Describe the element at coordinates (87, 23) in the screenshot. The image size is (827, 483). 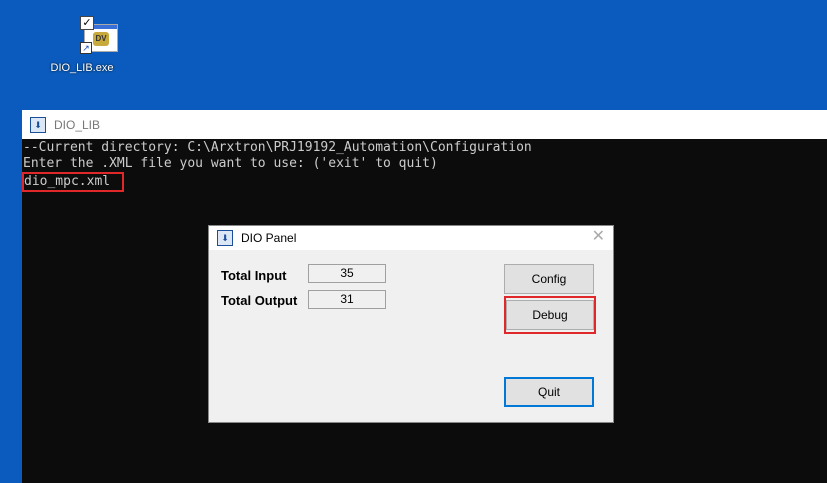
I see `selection-checkbox-icon: ✓` at that location.